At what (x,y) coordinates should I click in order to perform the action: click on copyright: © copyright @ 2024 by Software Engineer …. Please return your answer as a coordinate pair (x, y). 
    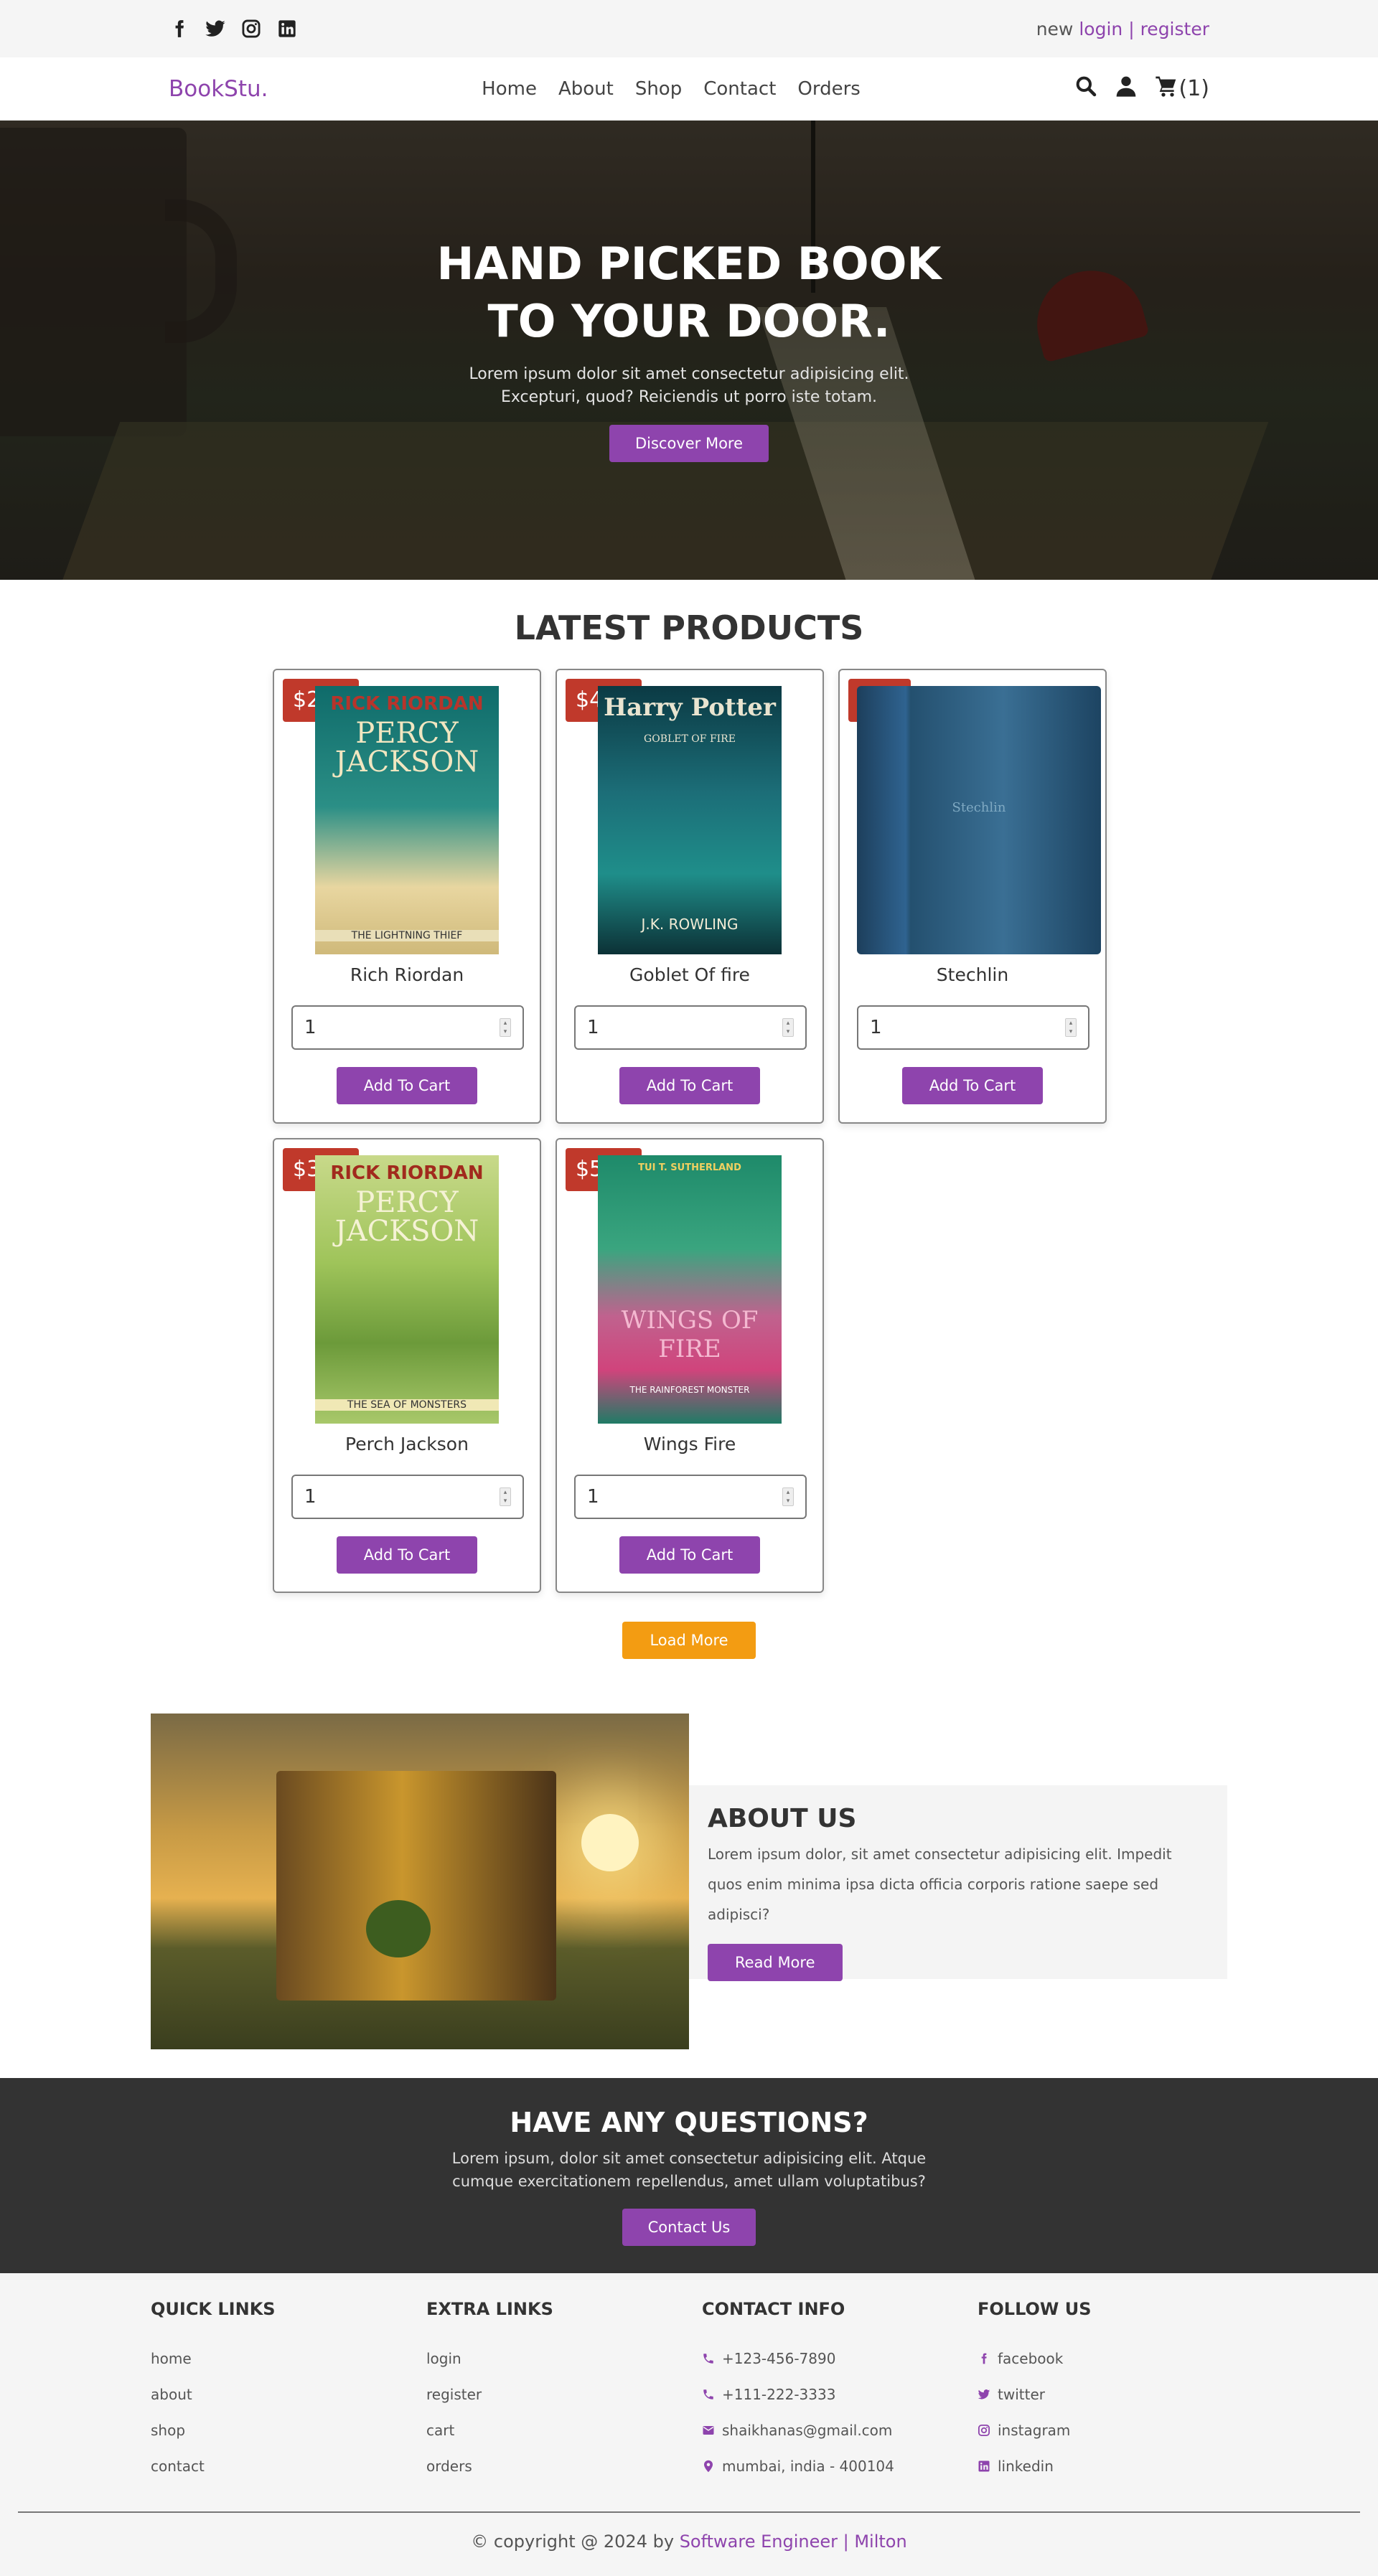
    Looking at the image, I should click on (689, 2532).